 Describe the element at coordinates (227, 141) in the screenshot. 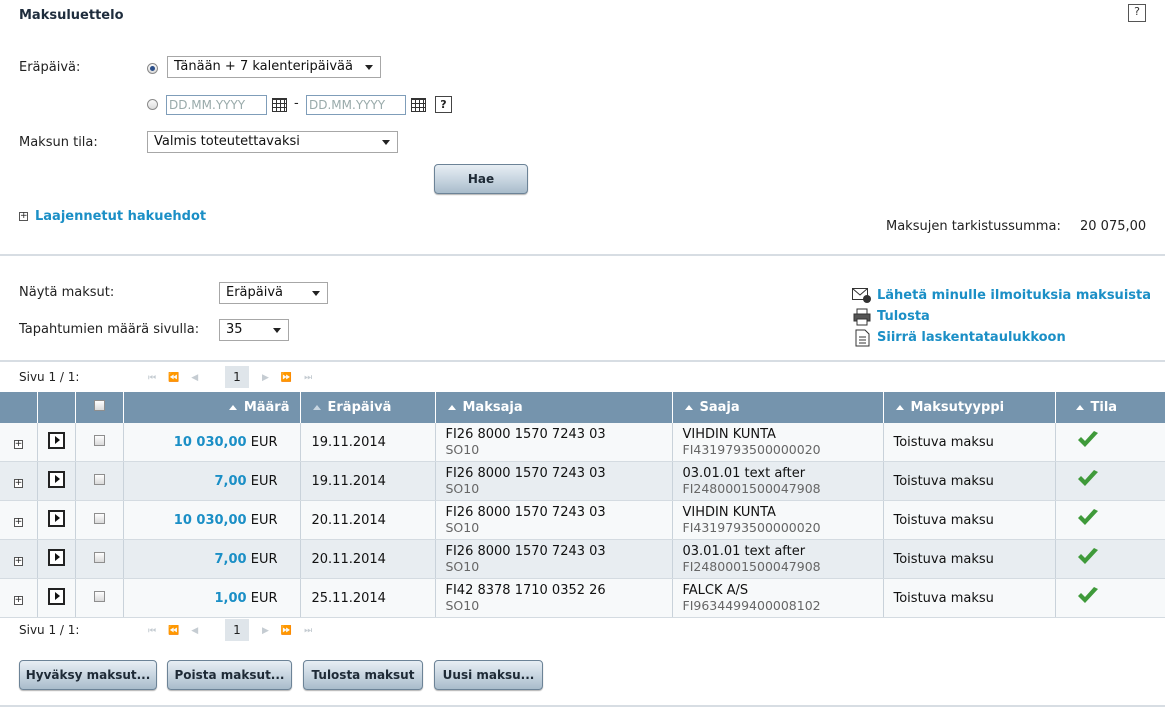

I see `status-value: Valmis toteutettavaksi` at that location.